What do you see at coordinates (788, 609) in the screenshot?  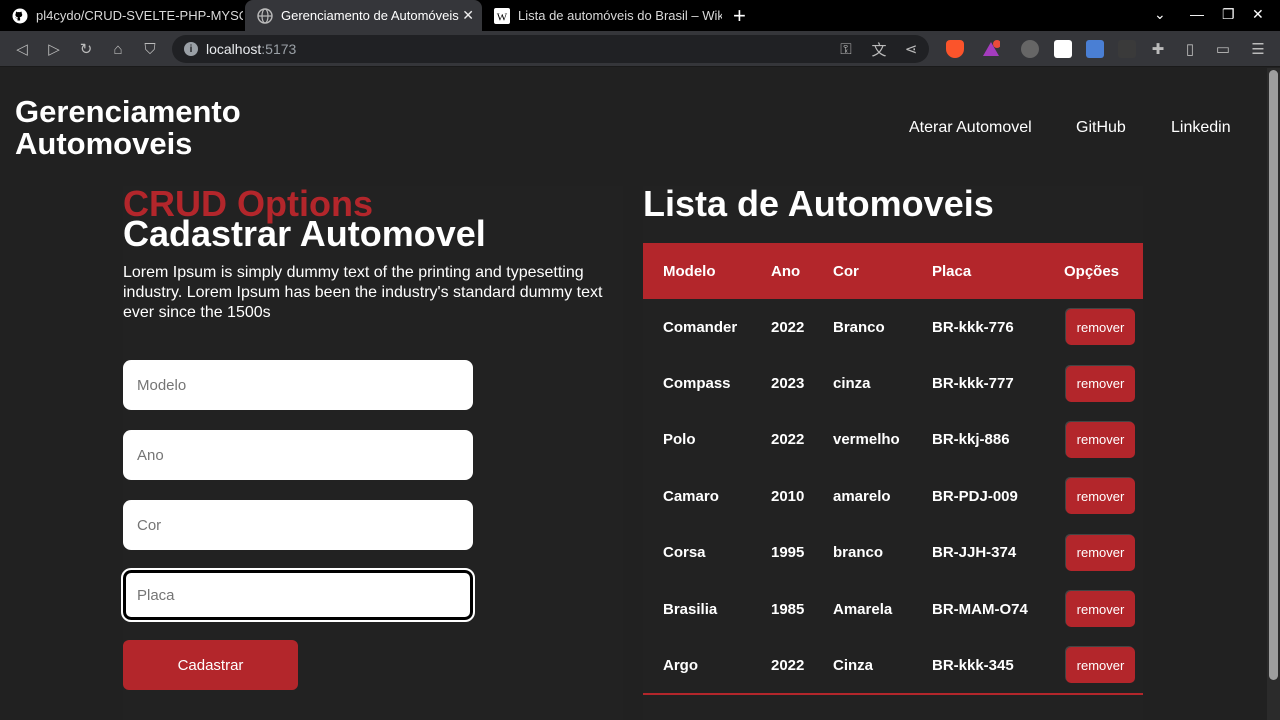 I see `cell-ano: 1985` at bounding box center [788, 609].